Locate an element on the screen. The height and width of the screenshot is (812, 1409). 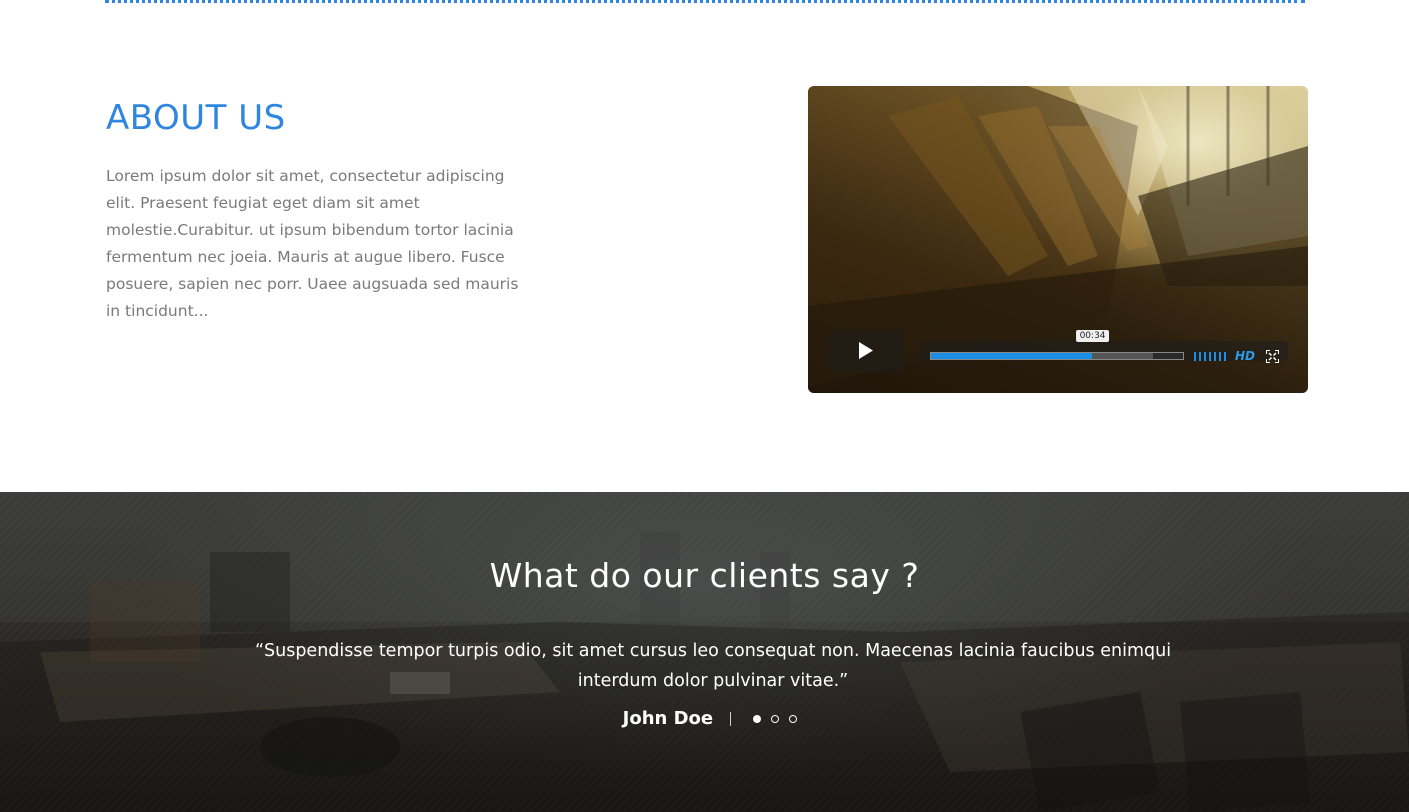
testimonials-heading: What do our clients say ? is located at coordinates (704, 575).